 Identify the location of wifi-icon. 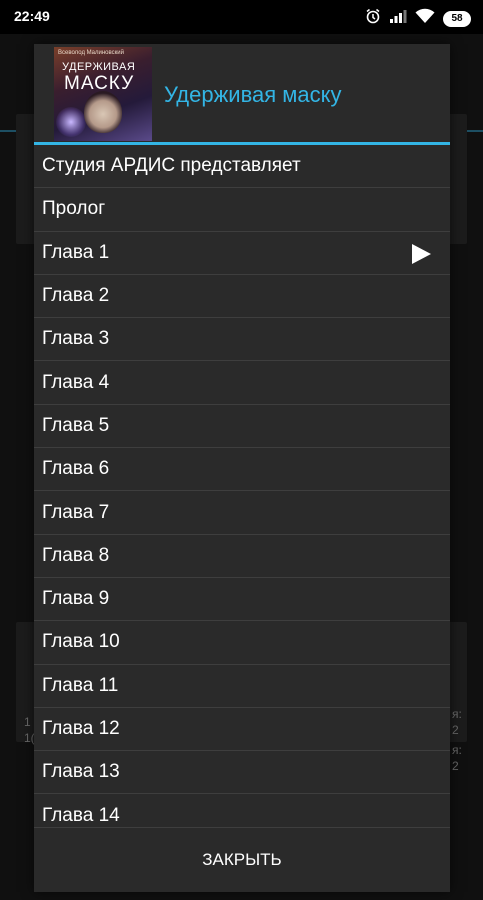
(425, 18).